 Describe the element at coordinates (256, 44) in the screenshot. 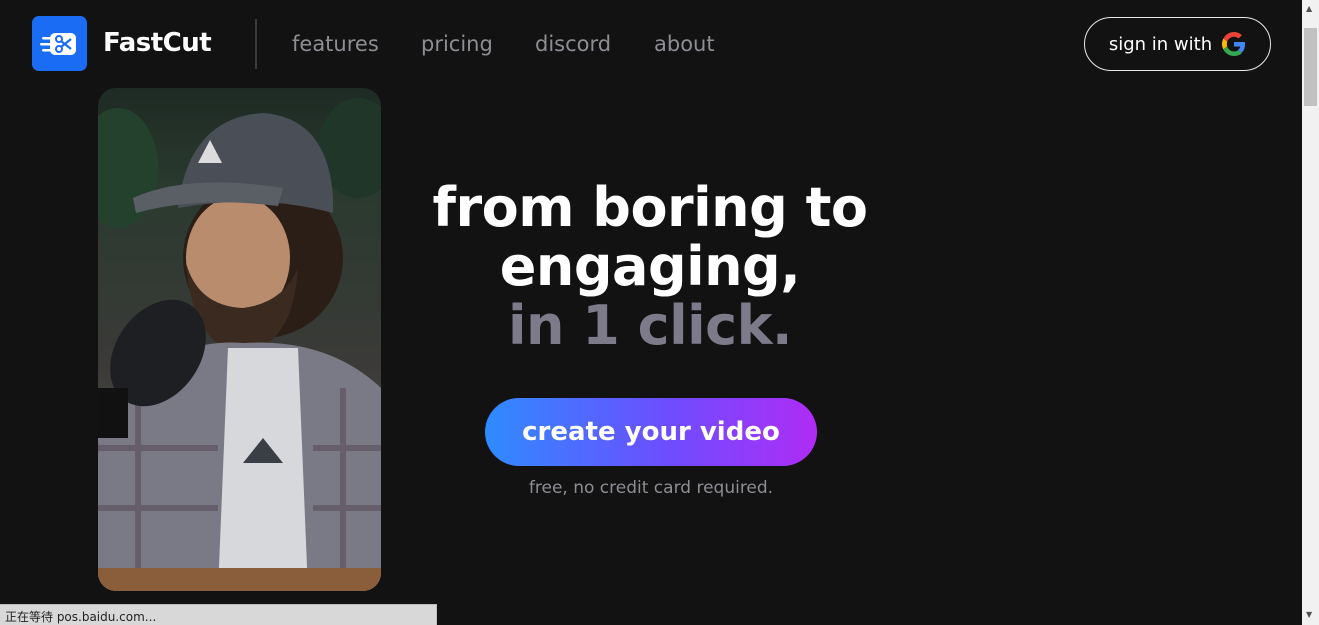

I see `nav-divider` at that location.